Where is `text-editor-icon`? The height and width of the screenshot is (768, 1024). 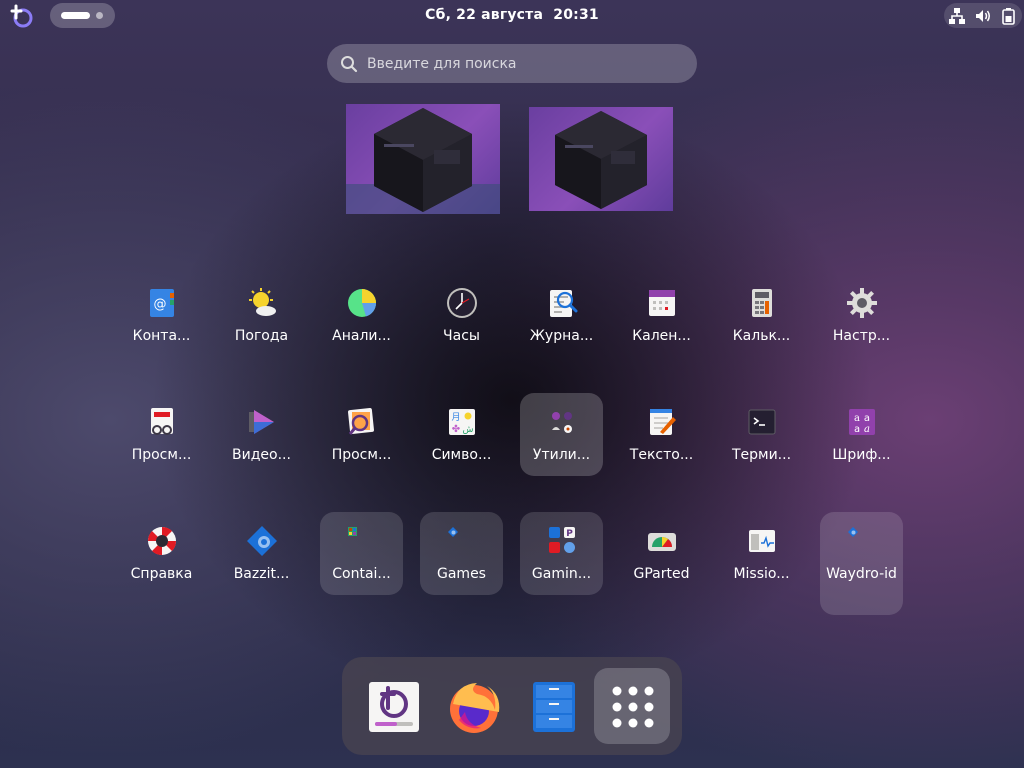 text-editor-icon is located at coordinates (663, 422).